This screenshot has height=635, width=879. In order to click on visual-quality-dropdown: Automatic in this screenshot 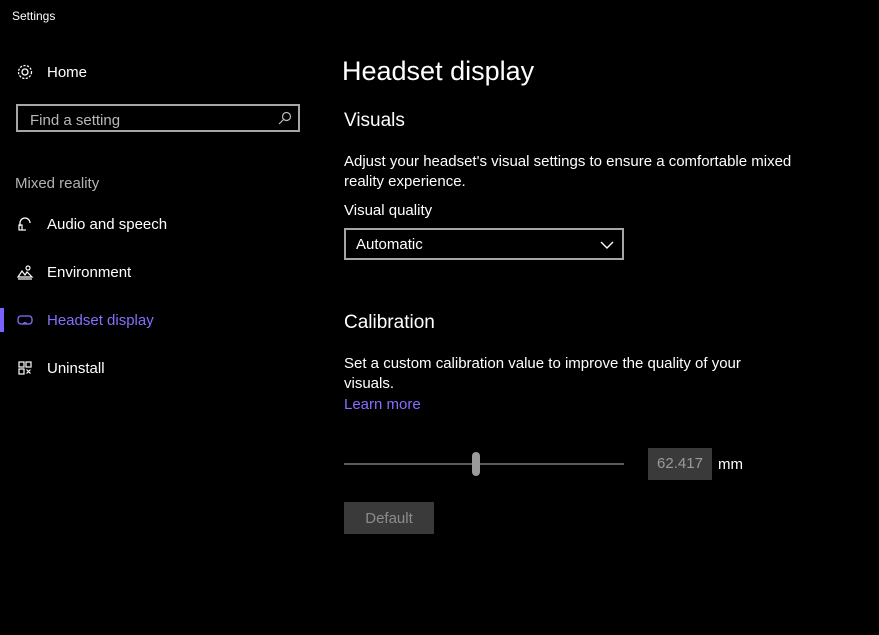, I will do `click(484, 244)`.